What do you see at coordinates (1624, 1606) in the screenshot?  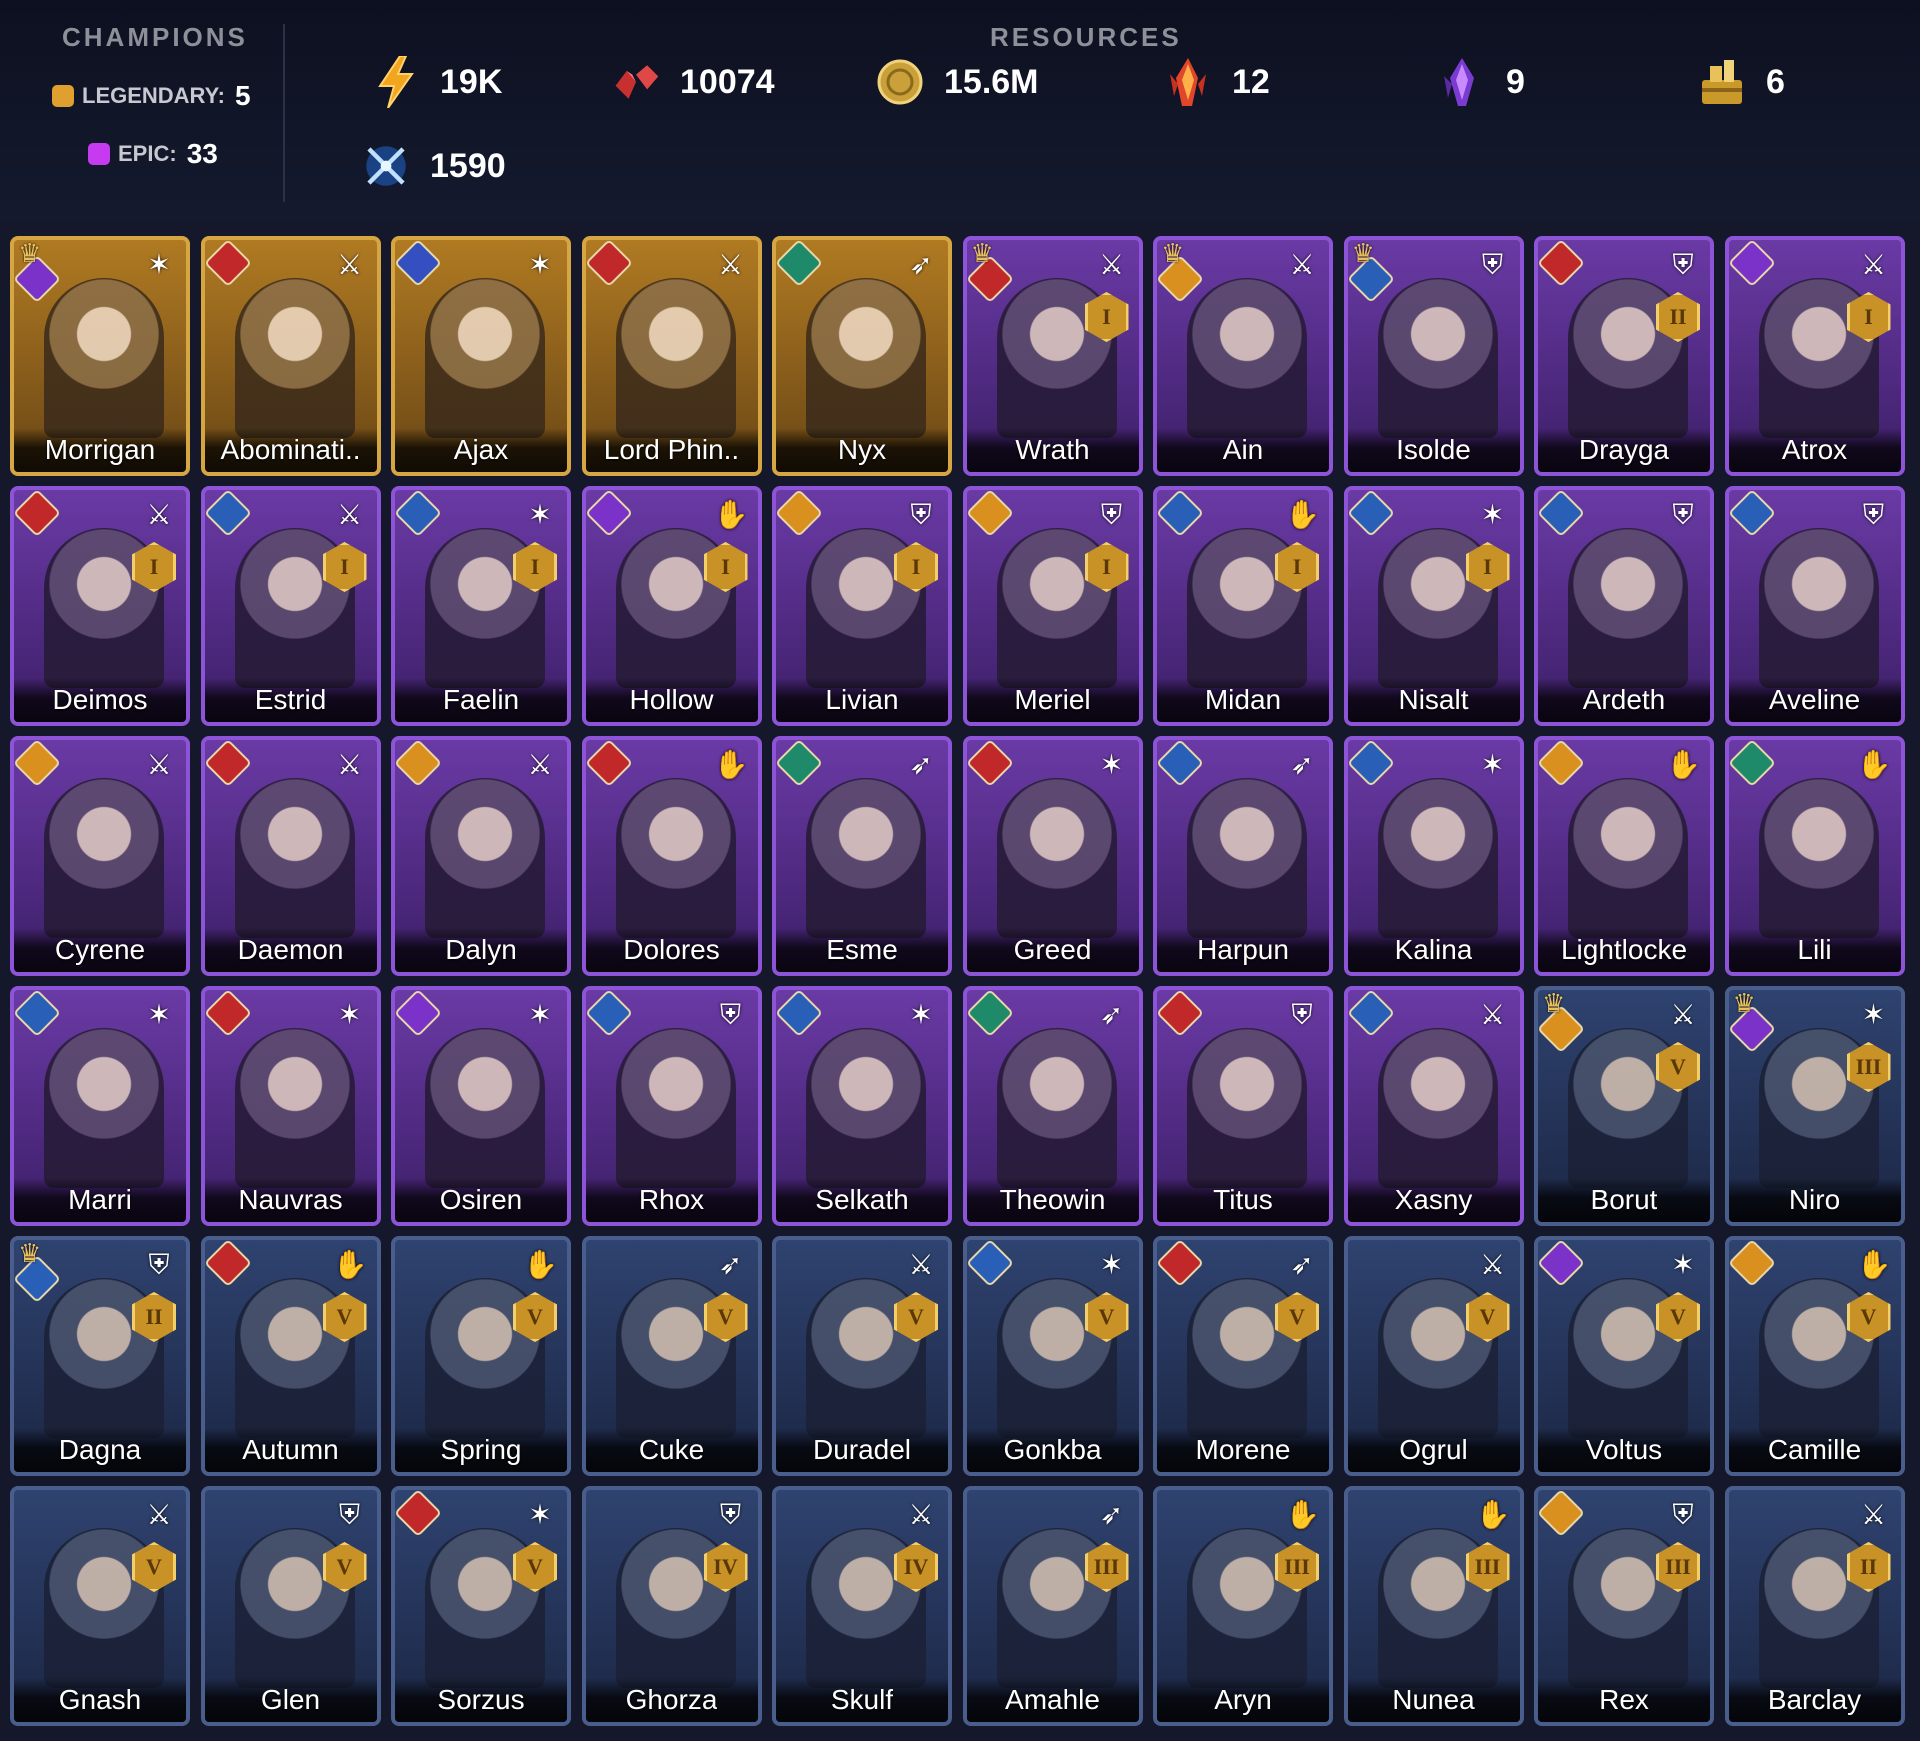 I see `champion-card: ⛨ III Rex` at bounding box center [1624, 1606].